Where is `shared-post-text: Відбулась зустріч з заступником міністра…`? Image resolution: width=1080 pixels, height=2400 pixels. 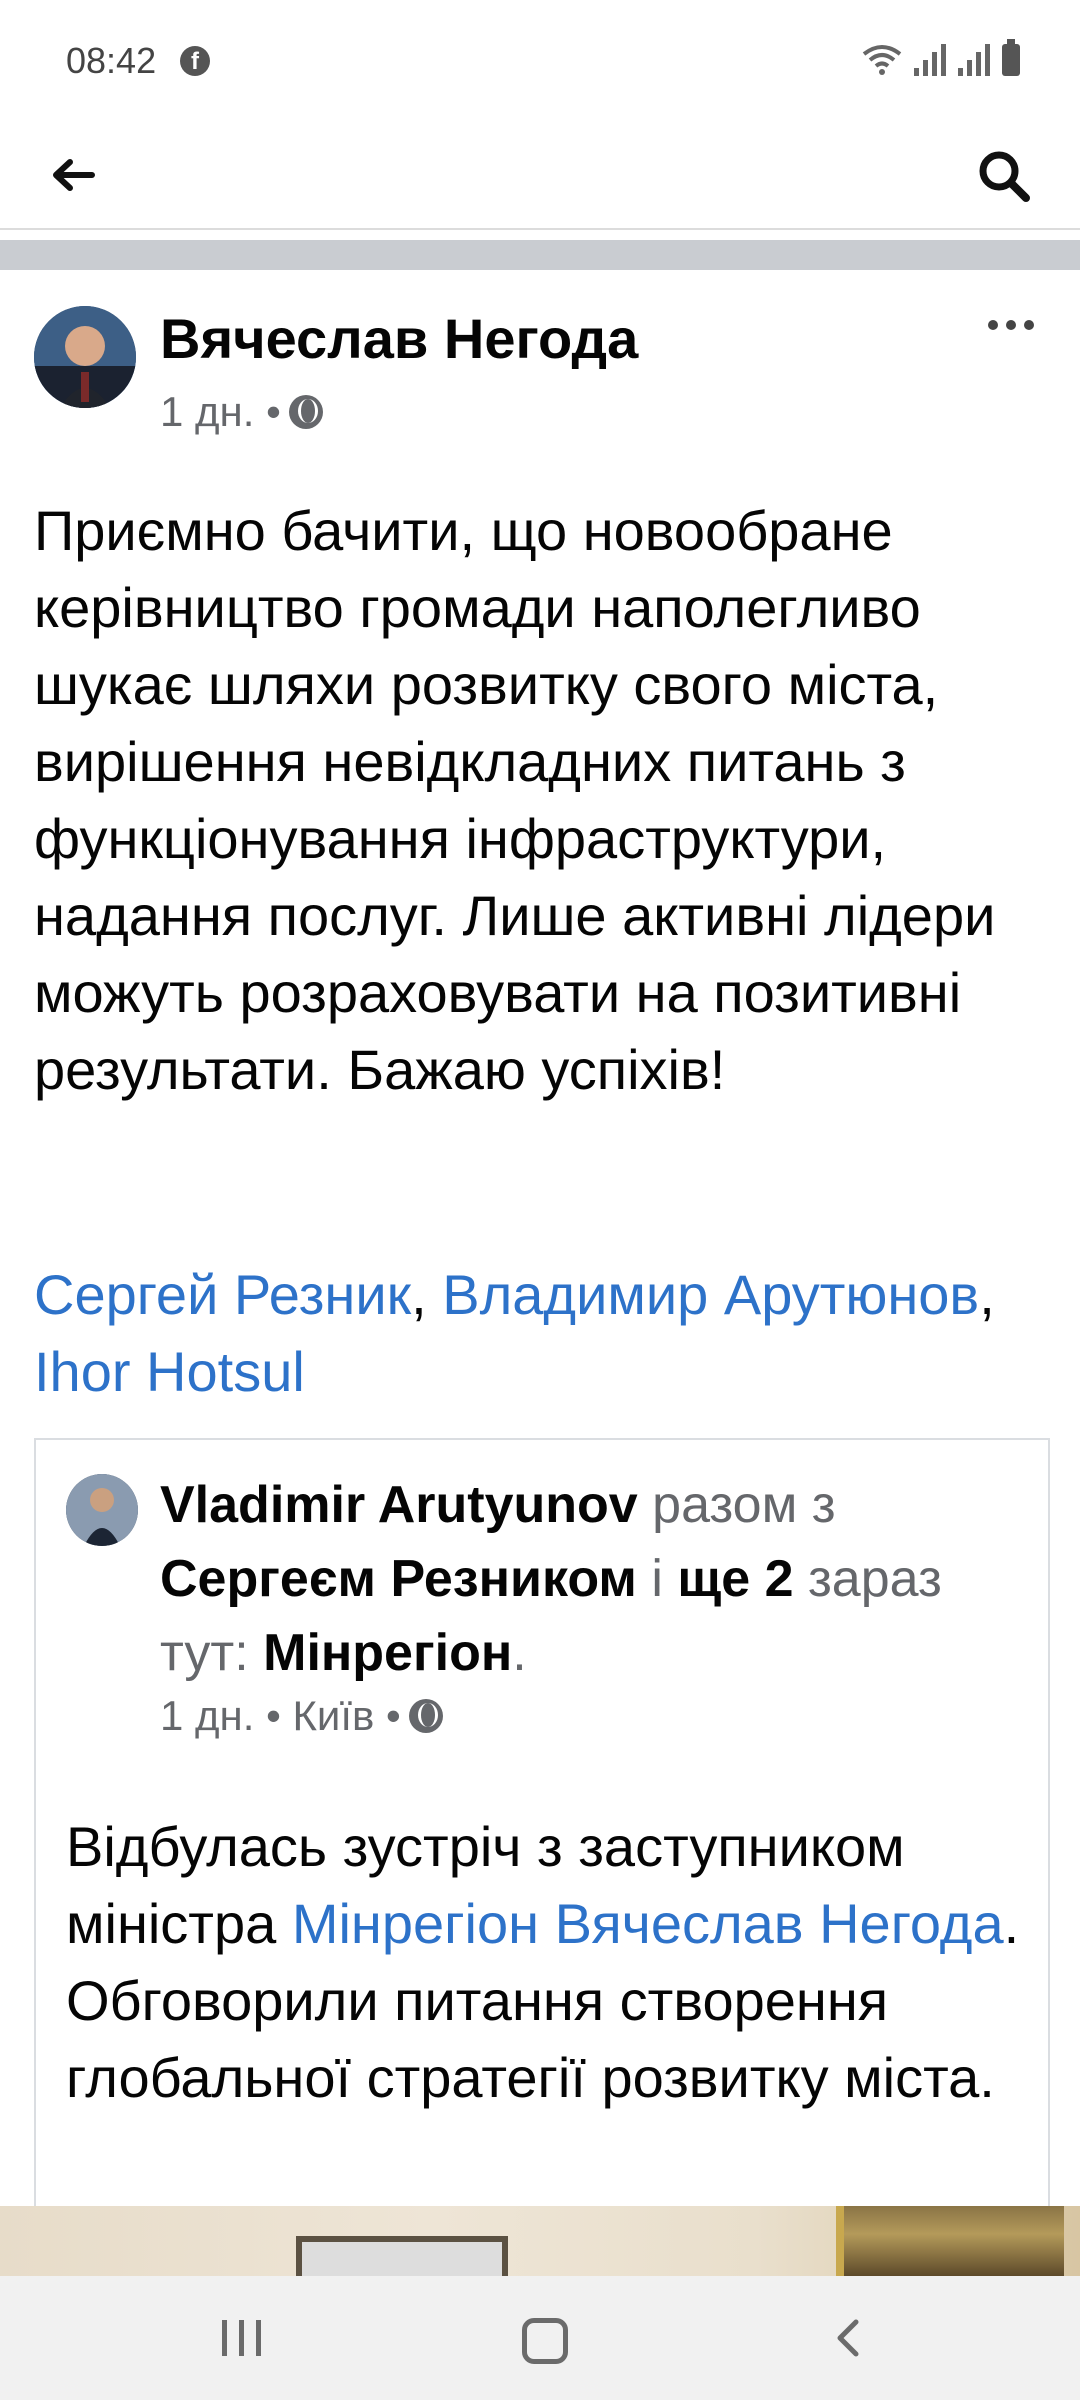 shared-post-text: Відбулась зустріч з заступником міністра… is located at coordinates (546, 1962).